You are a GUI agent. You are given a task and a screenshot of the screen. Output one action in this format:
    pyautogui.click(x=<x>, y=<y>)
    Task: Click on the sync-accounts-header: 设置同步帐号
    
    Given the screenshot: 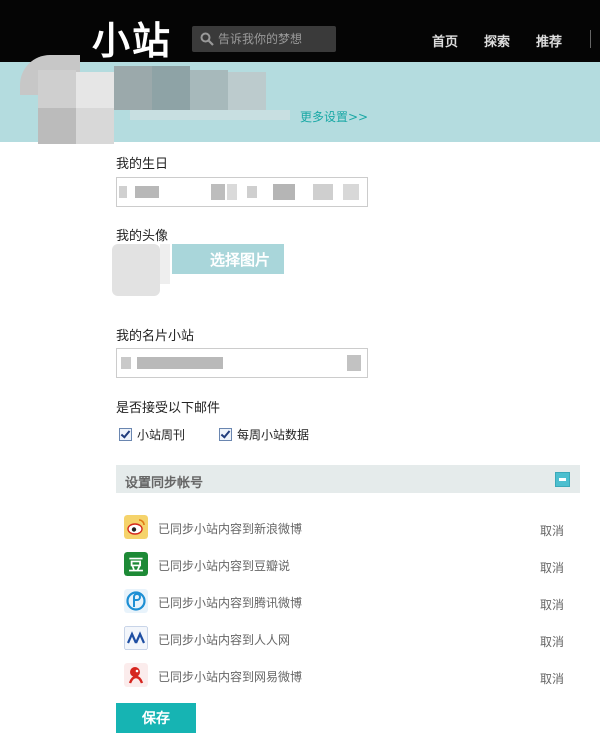 What is the action you would take?
    pyautogui.click(x=348, y=479)
    